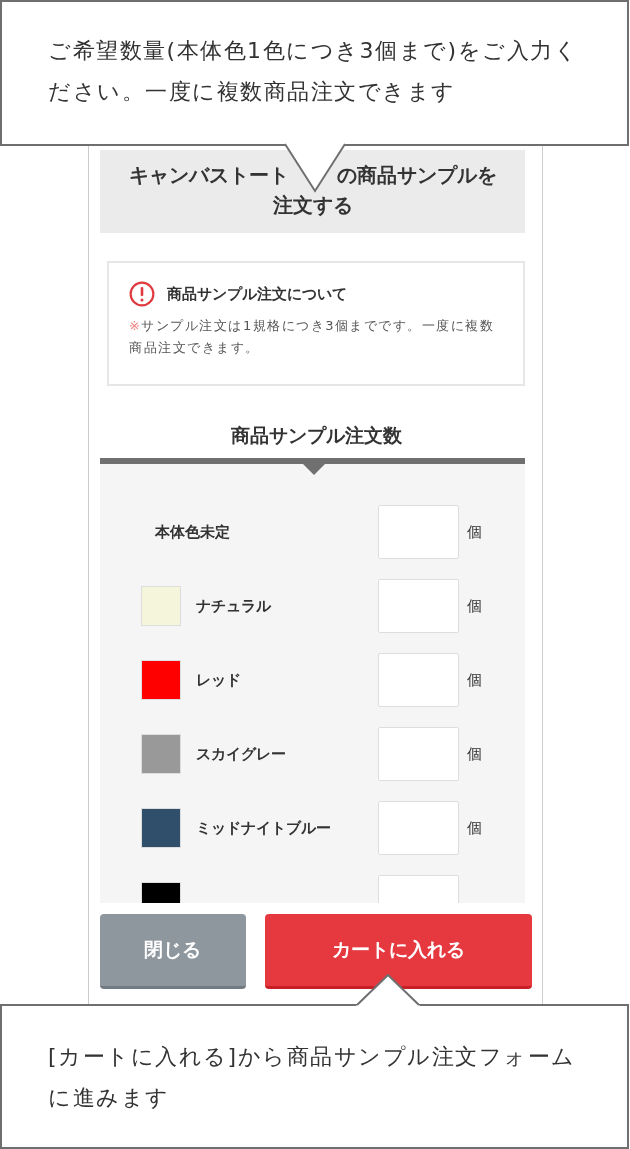 This screenshot has width=630, height=1149. What do you see at coordinates (233, 606) in the screenshot?
I see `color-name: ナチュラル` at bounding box center [233, 606].